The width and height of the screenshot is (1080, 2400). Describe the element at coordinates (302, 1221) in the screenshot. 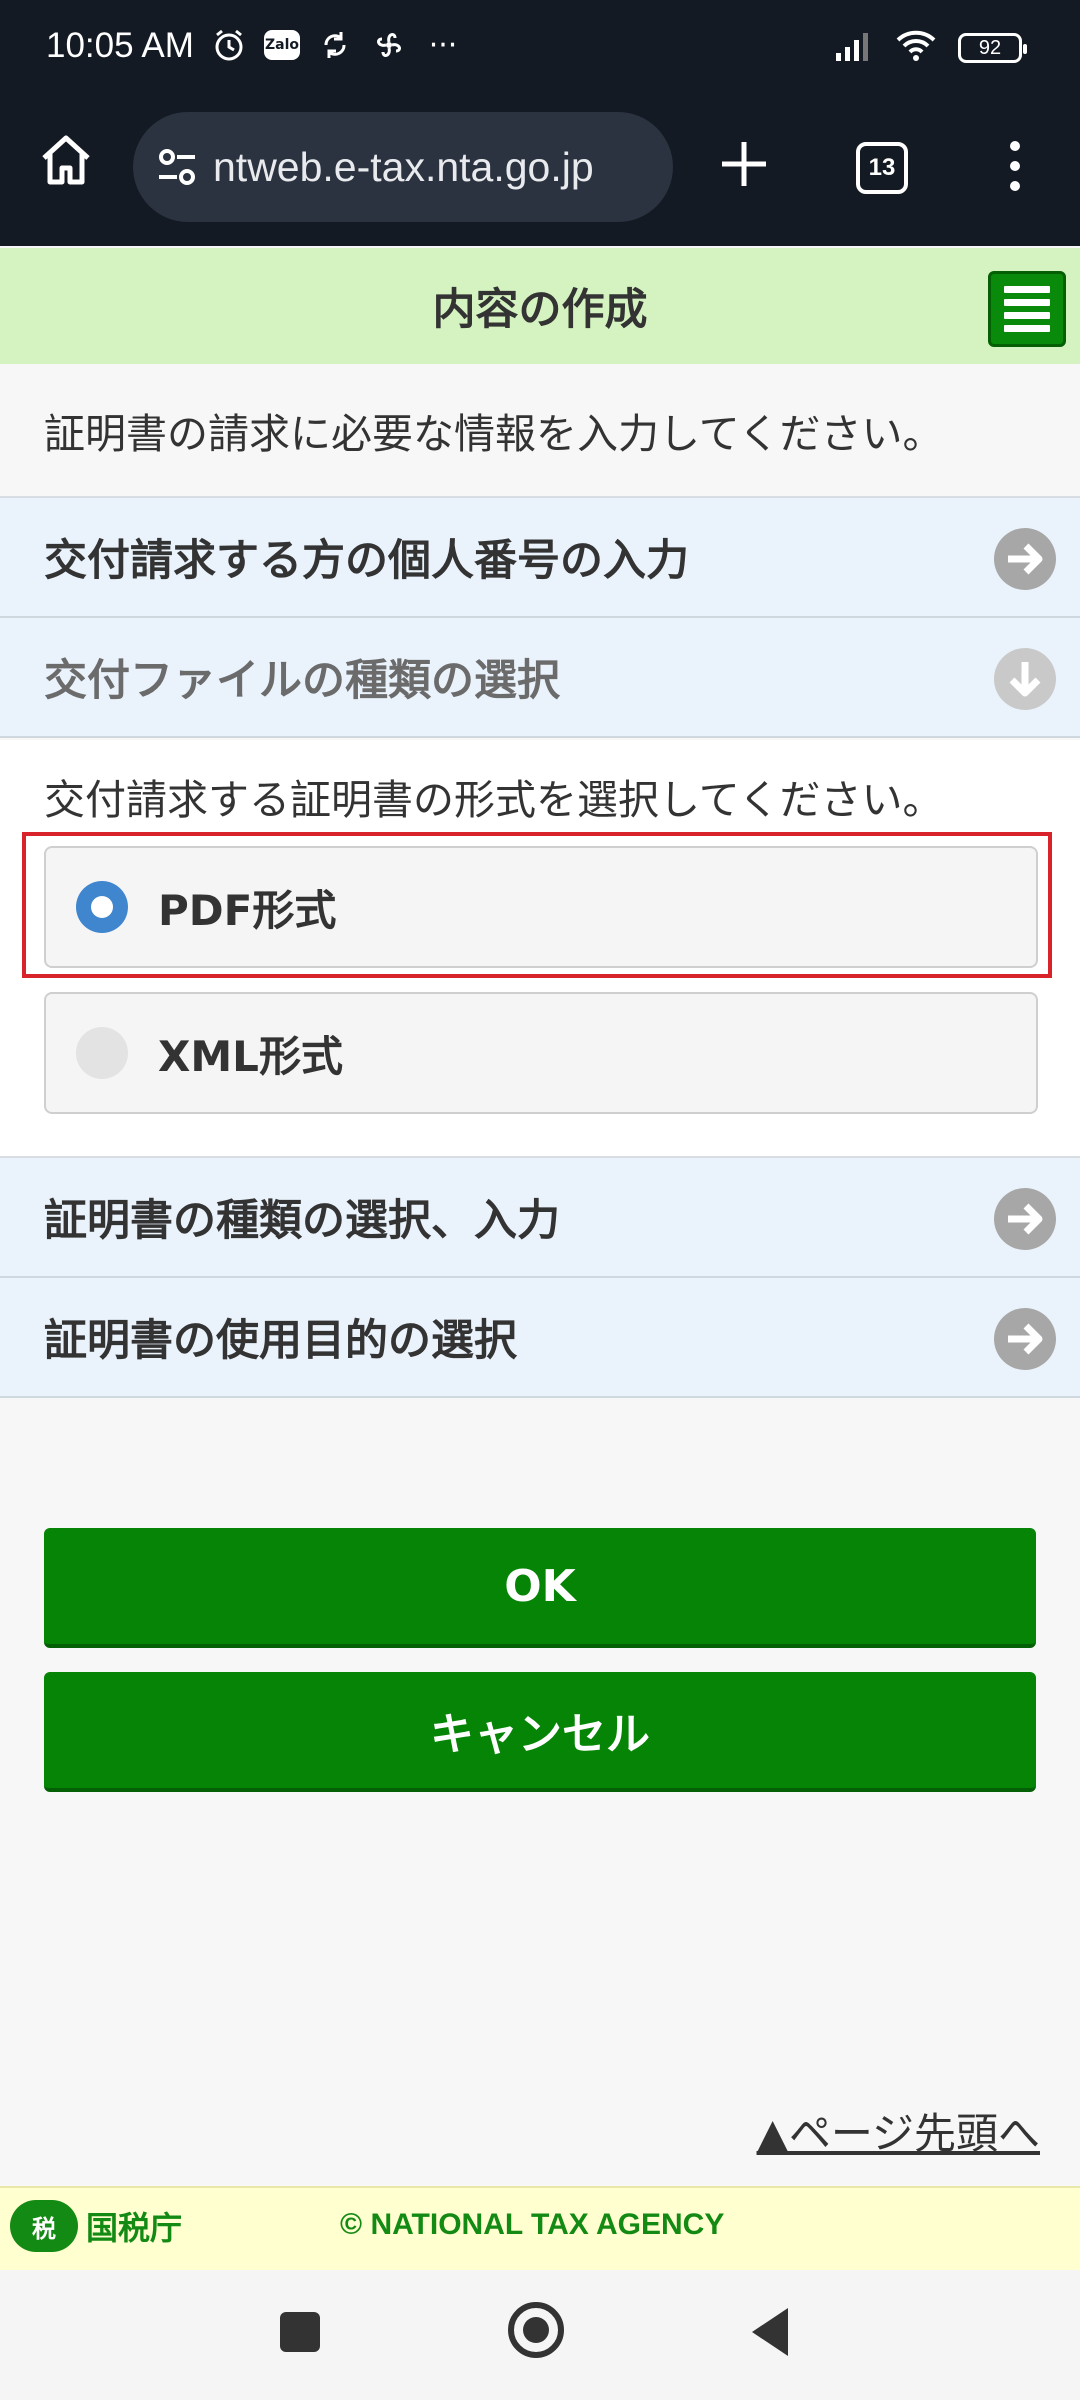

I see `section-label: 証明書の種類の選択、入力` at that location.